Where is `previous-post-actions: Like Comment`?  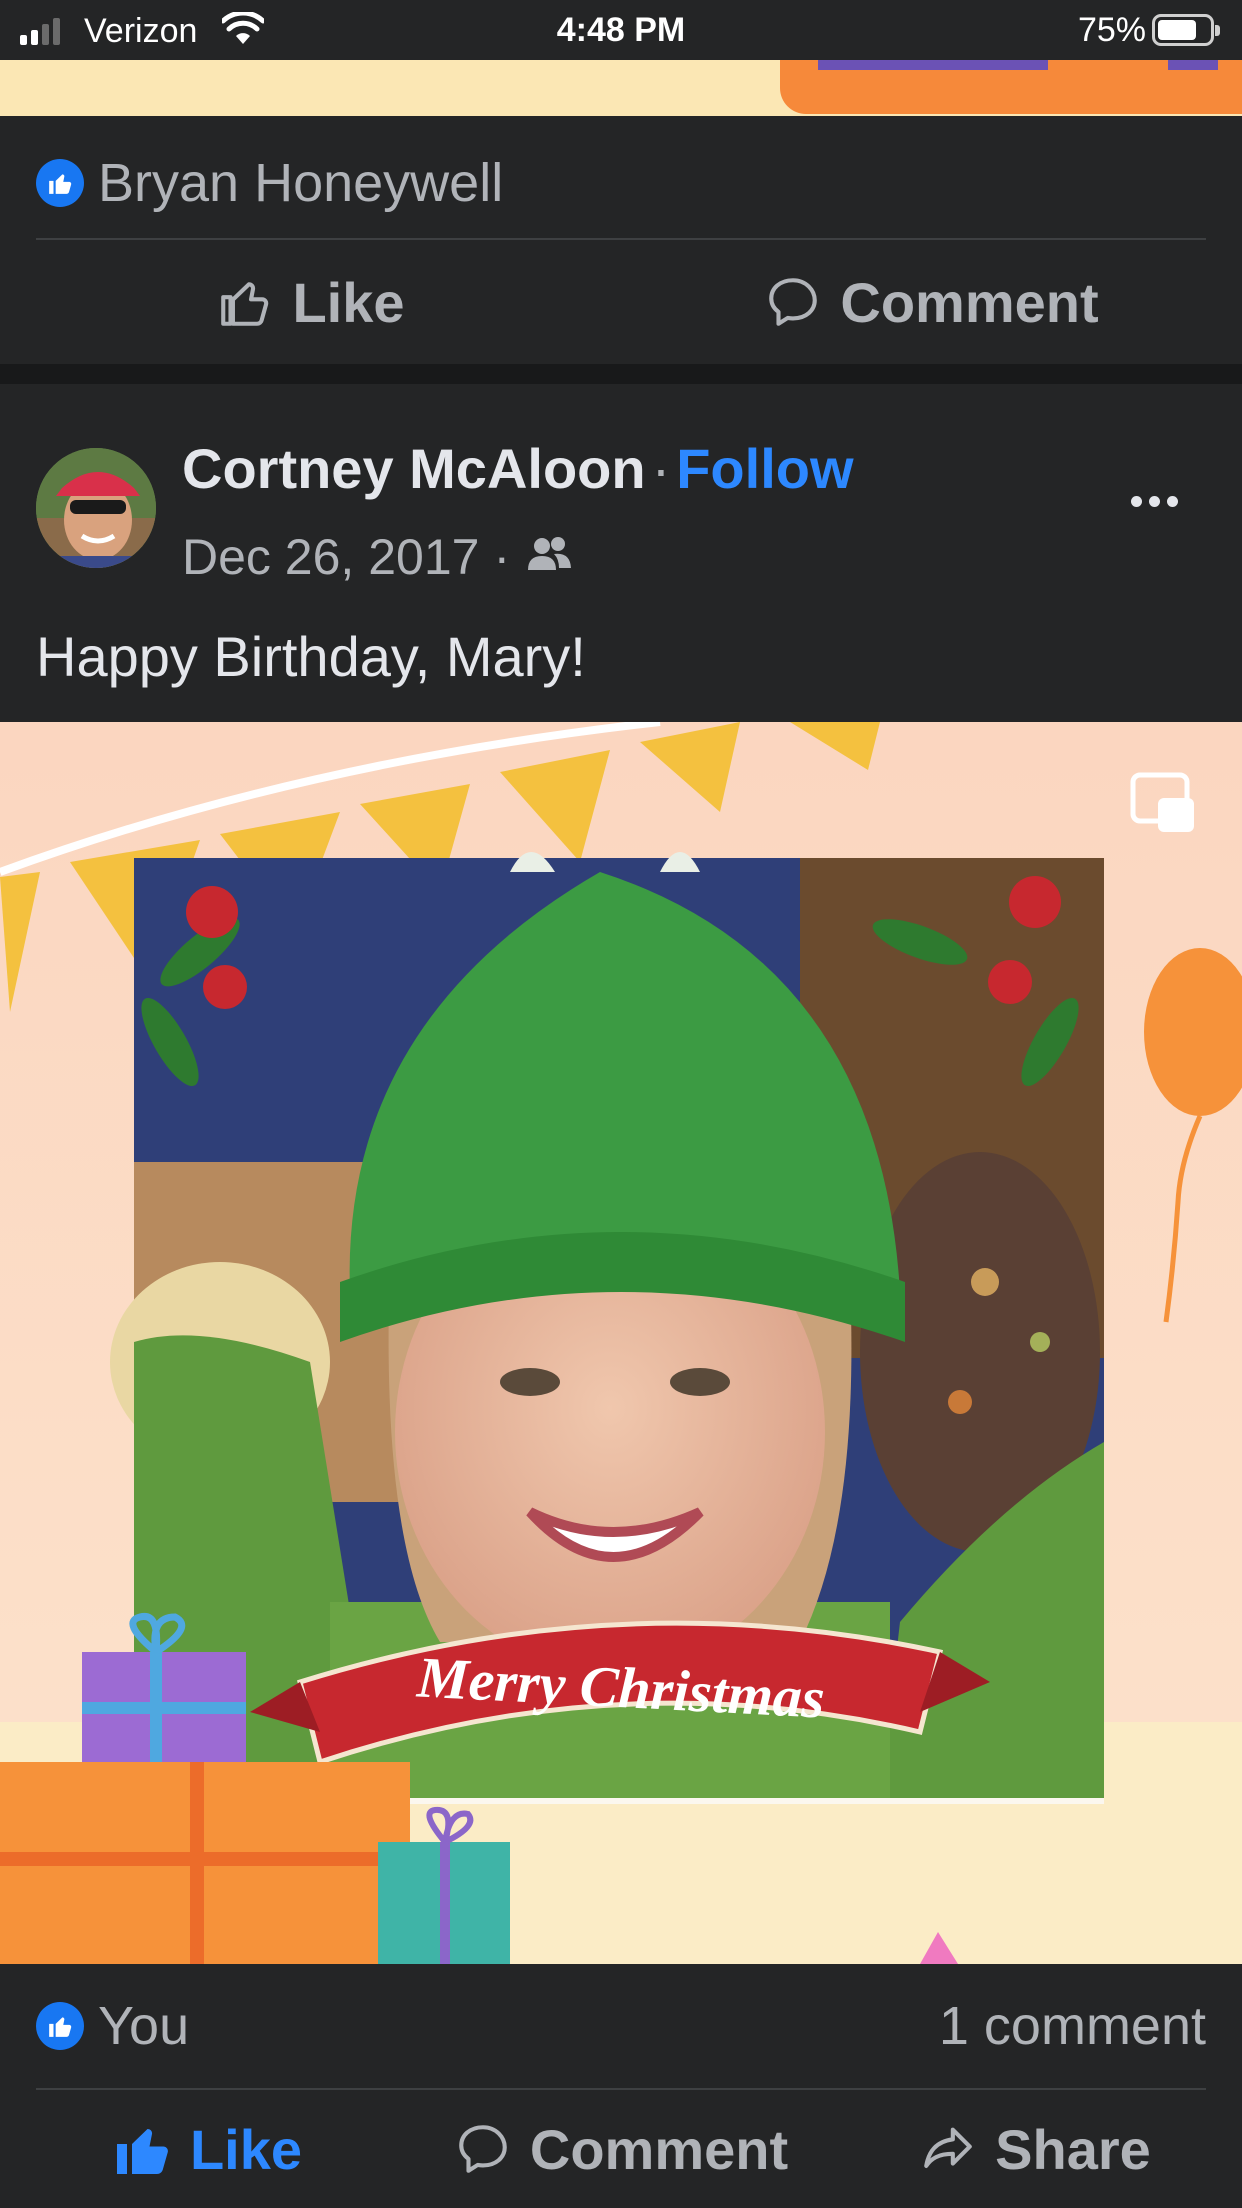 previous-post-actions: Like Comment is located at coordinates (621, 302).